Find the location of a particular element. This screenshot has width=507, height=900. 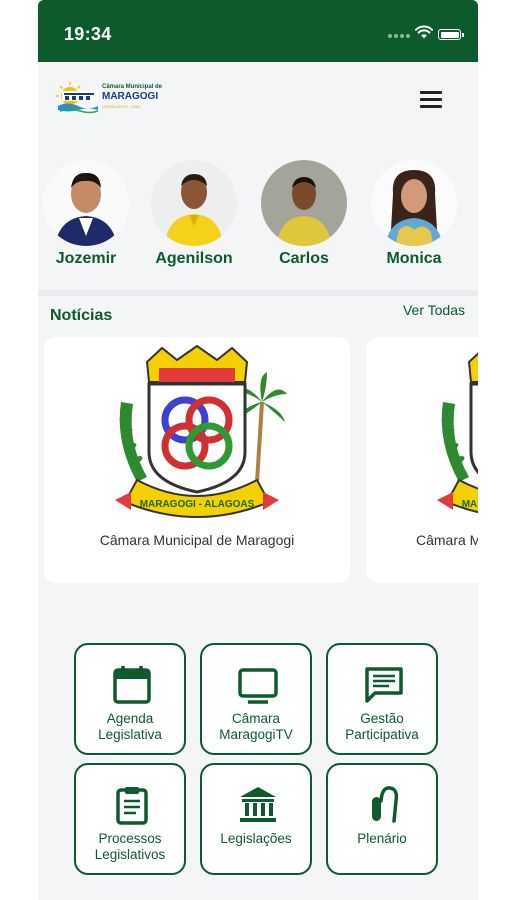

institution-icon is located at coordinates (258, 804).